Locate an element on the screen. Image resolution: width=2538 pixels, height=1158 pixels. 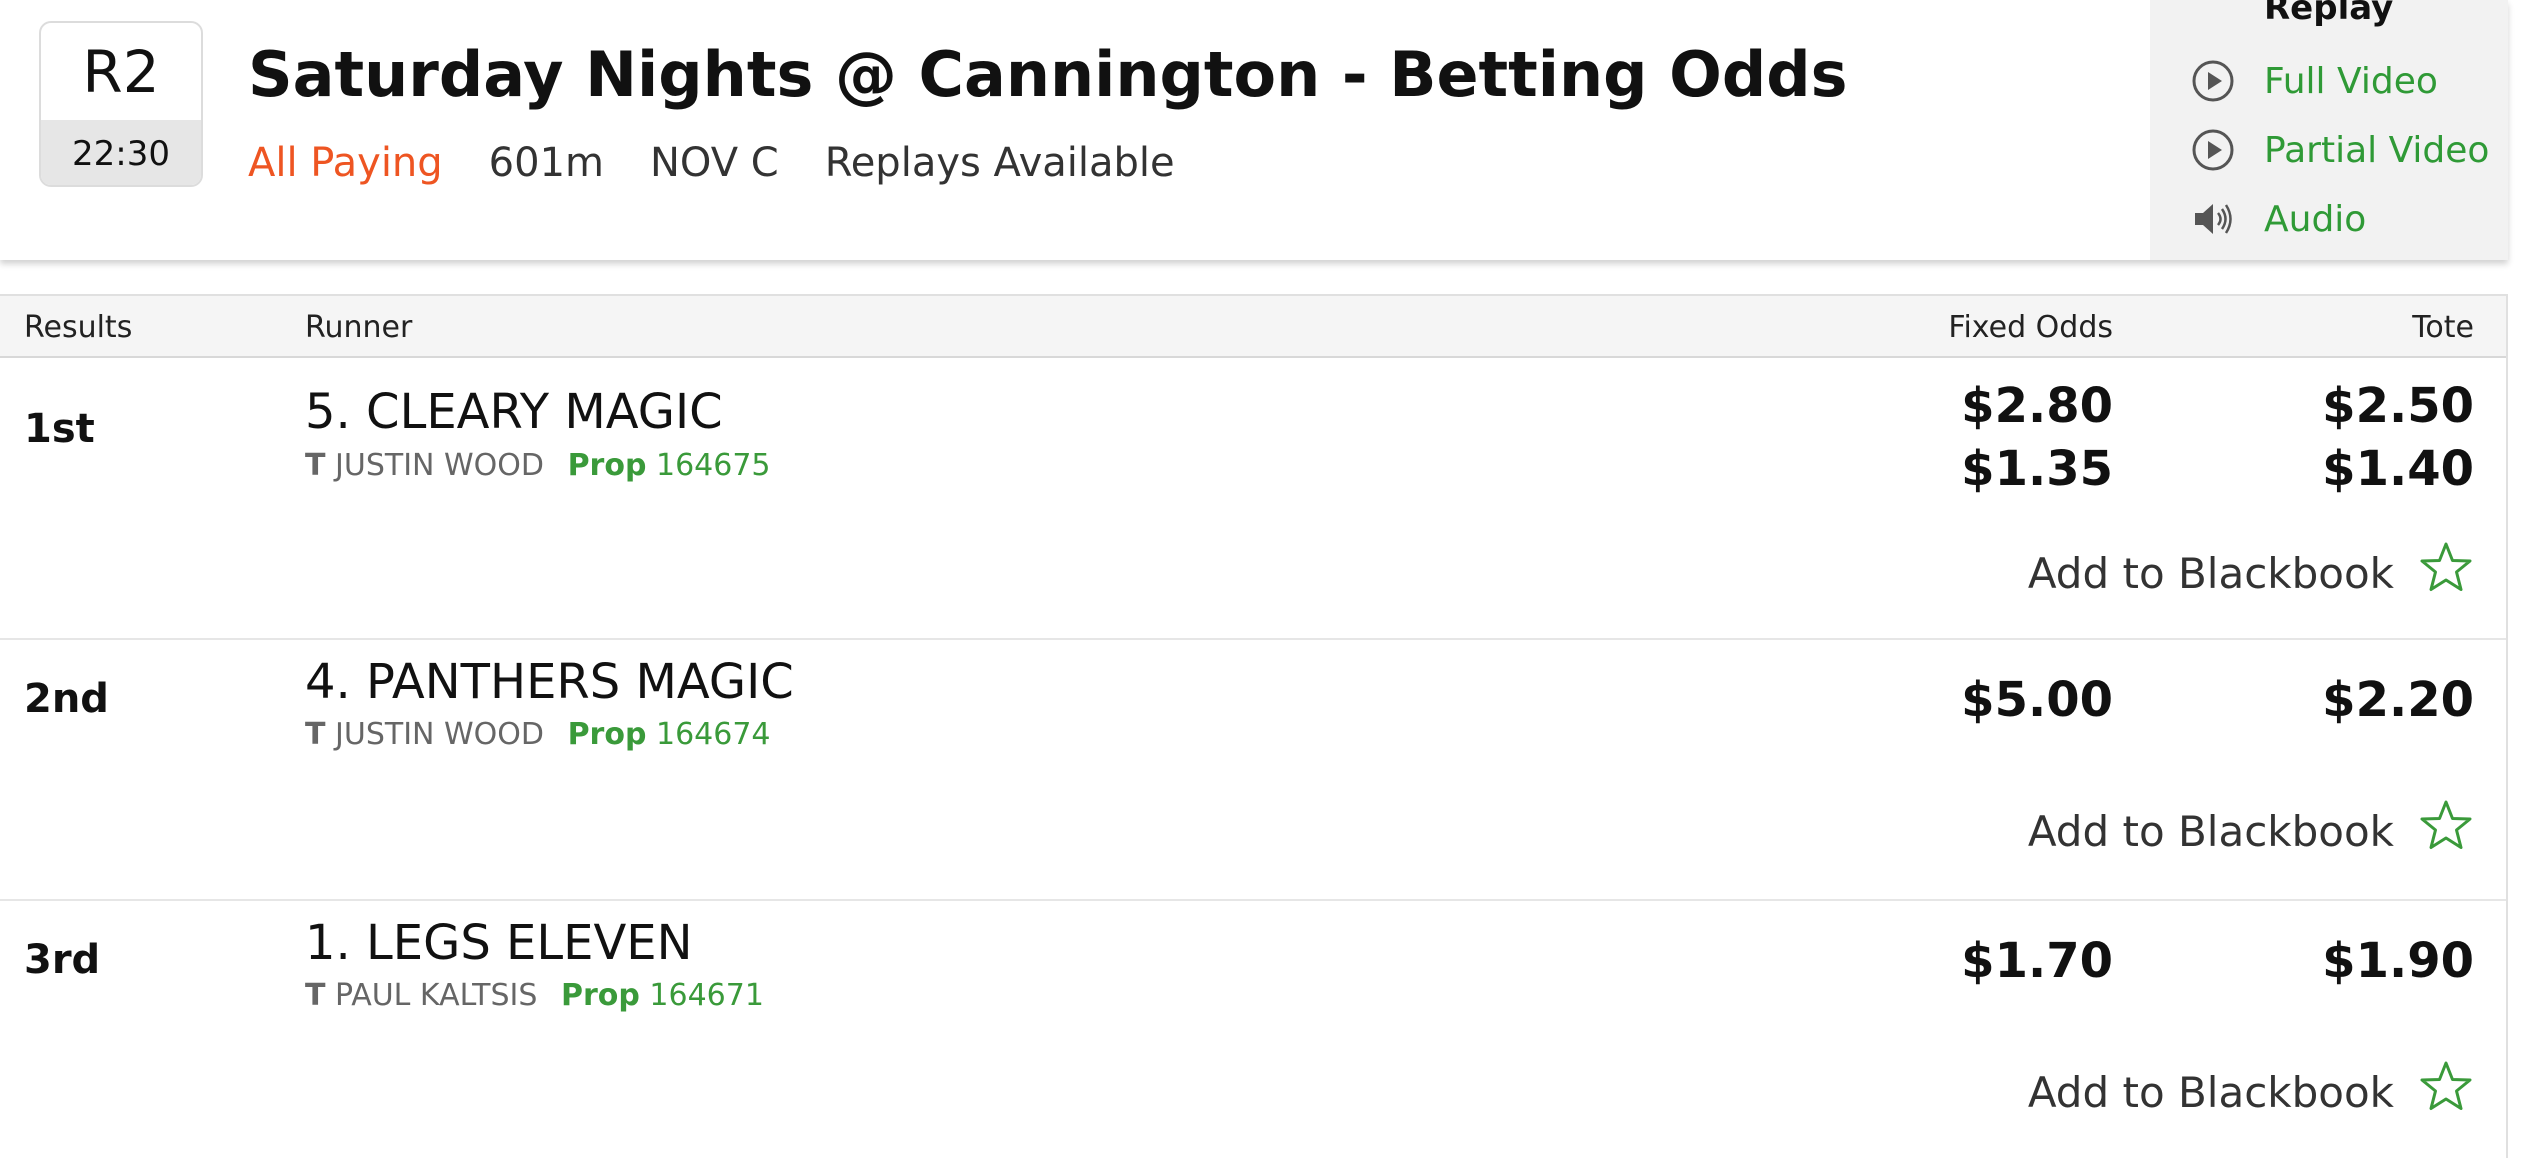
result-position: 2nd is located at coordinates (66, 699).